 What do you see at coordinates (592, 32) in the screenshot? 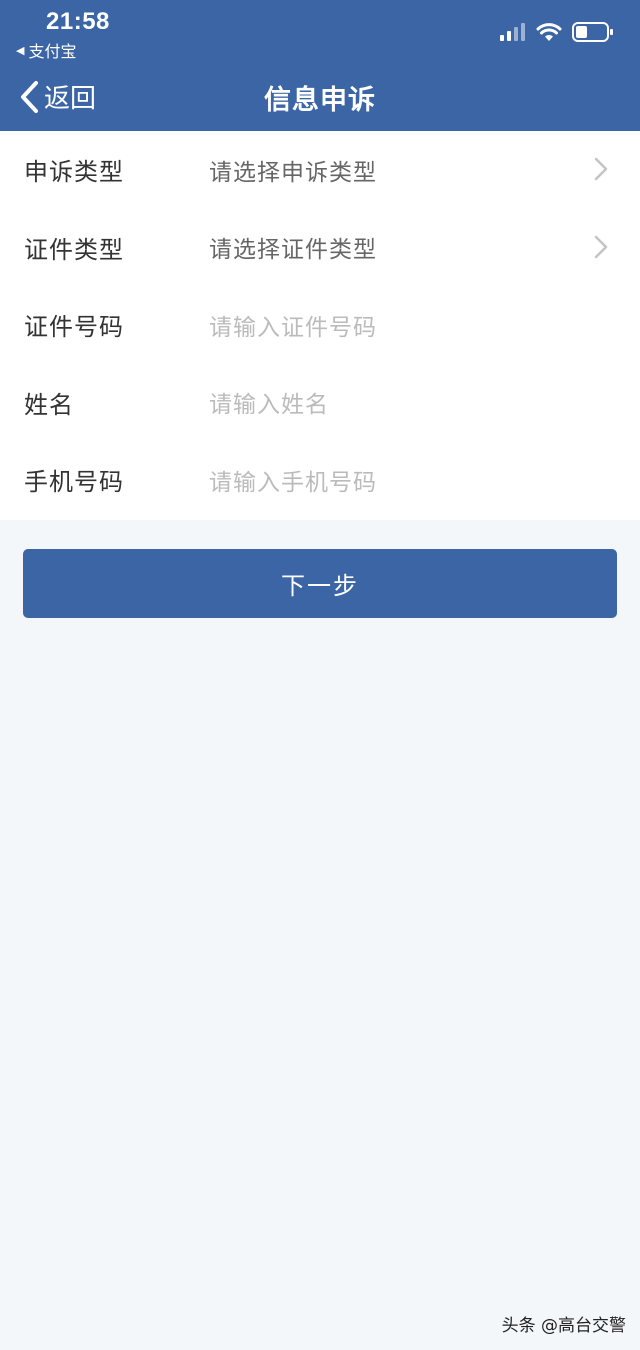
I see `battery-icon` at bounding box center [592, 32].